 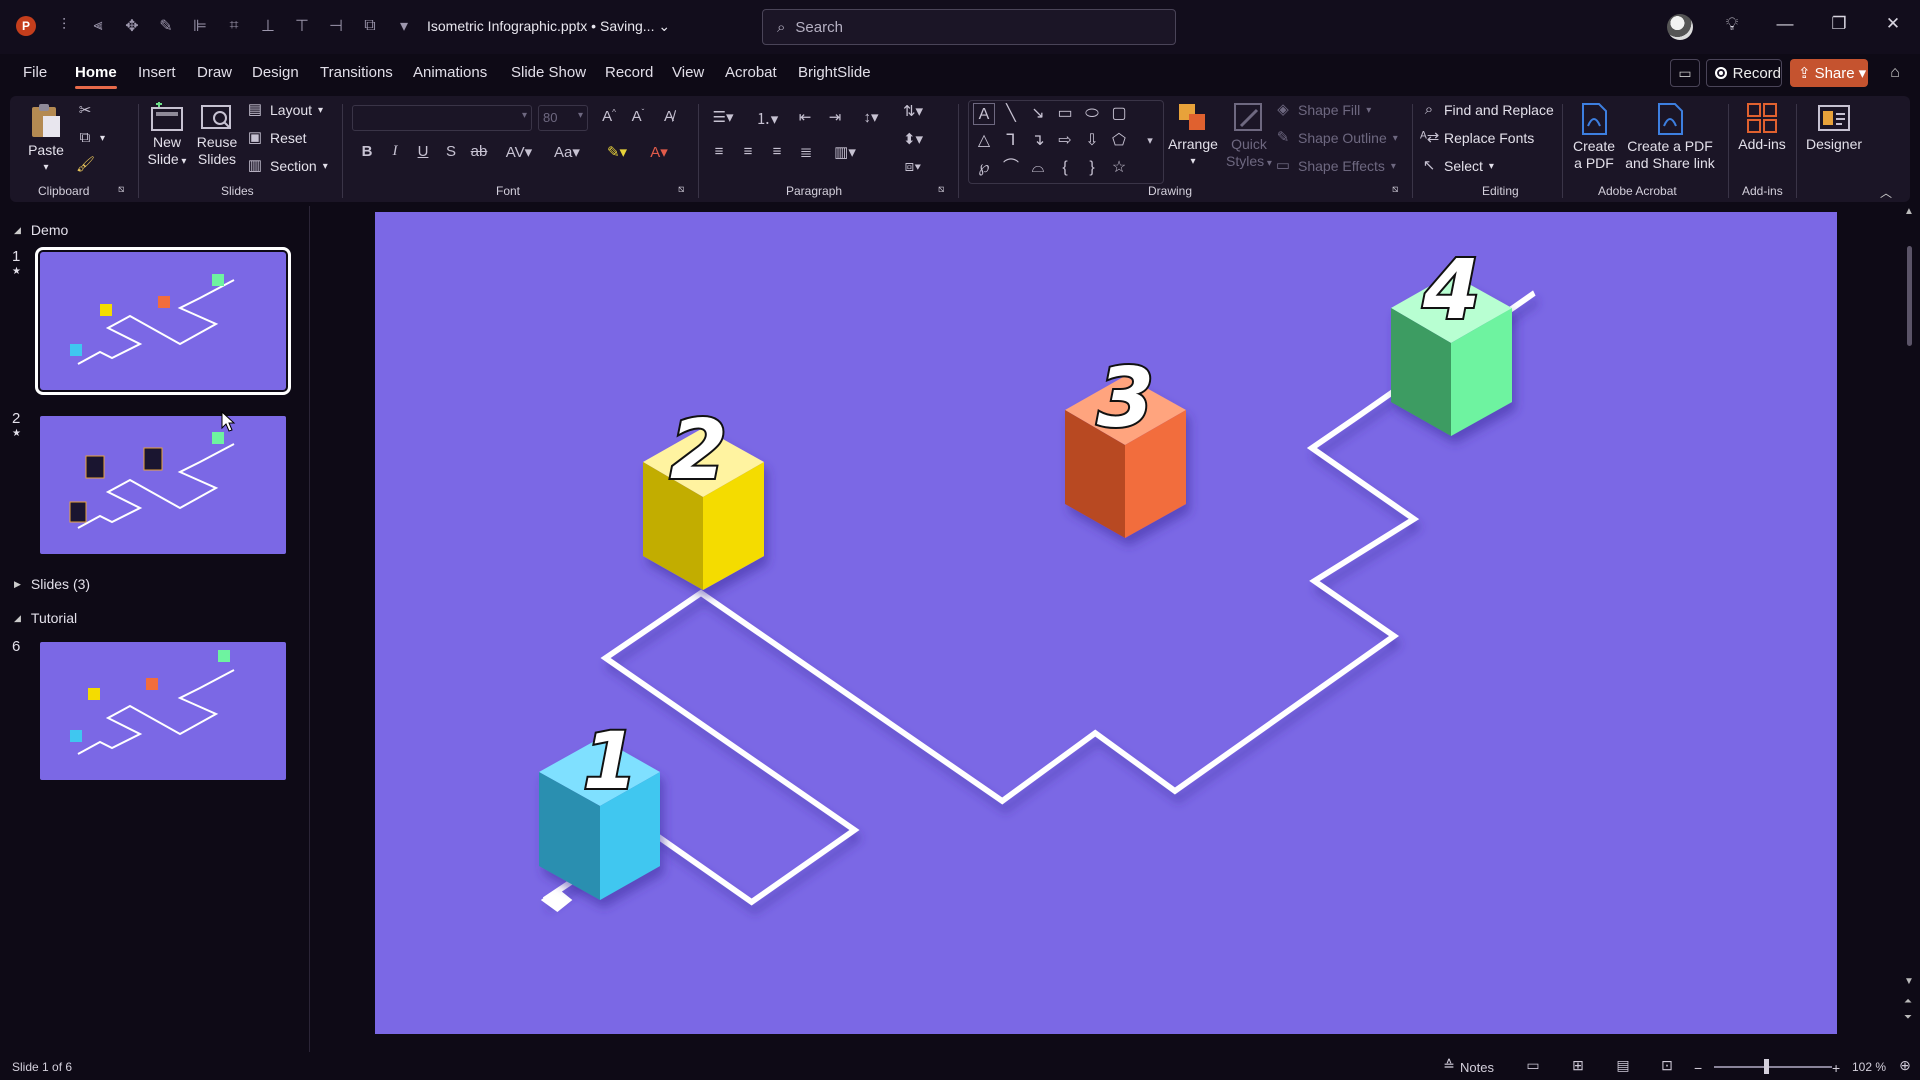 I want to click on slideshow-view-icon: ⊡, so click(x=1667, y=1067).